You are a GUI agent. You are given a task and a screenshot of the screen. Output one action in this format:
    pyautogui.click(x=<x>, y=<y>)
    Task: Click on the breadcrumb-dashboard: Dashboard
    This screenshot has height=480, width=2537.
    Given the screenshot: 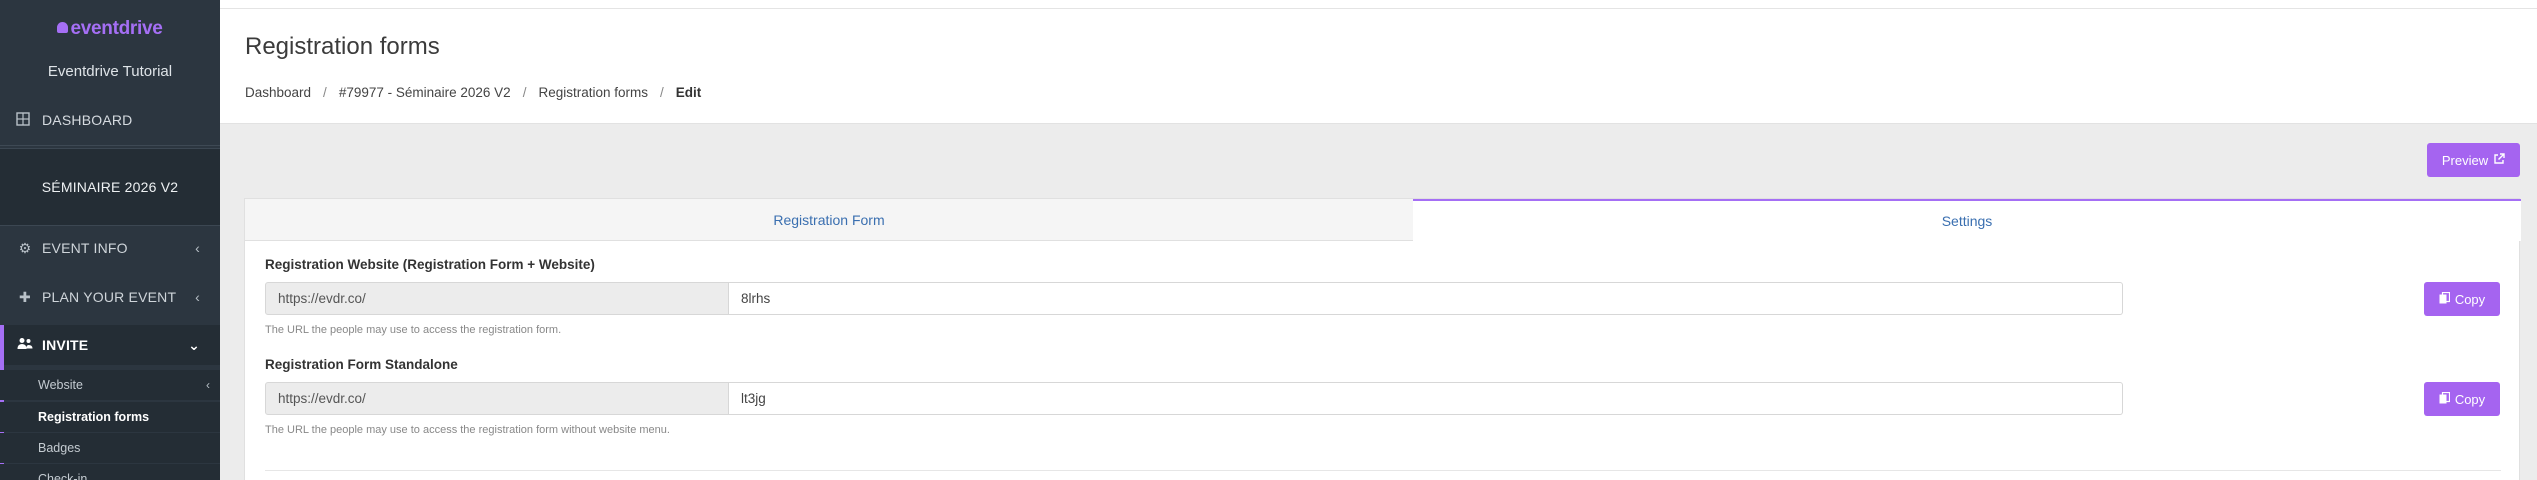 What is the action you would take?
    pyautogui.click(x=278, y=92)
    